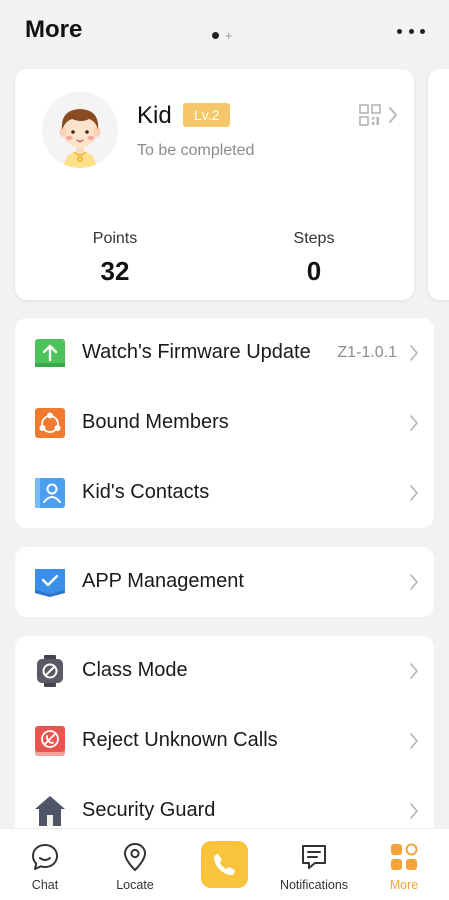 The image size is (449, 900). Describe the element at coordinates (438, 184) in the screenshot. I see `next-profile-card` at that location.